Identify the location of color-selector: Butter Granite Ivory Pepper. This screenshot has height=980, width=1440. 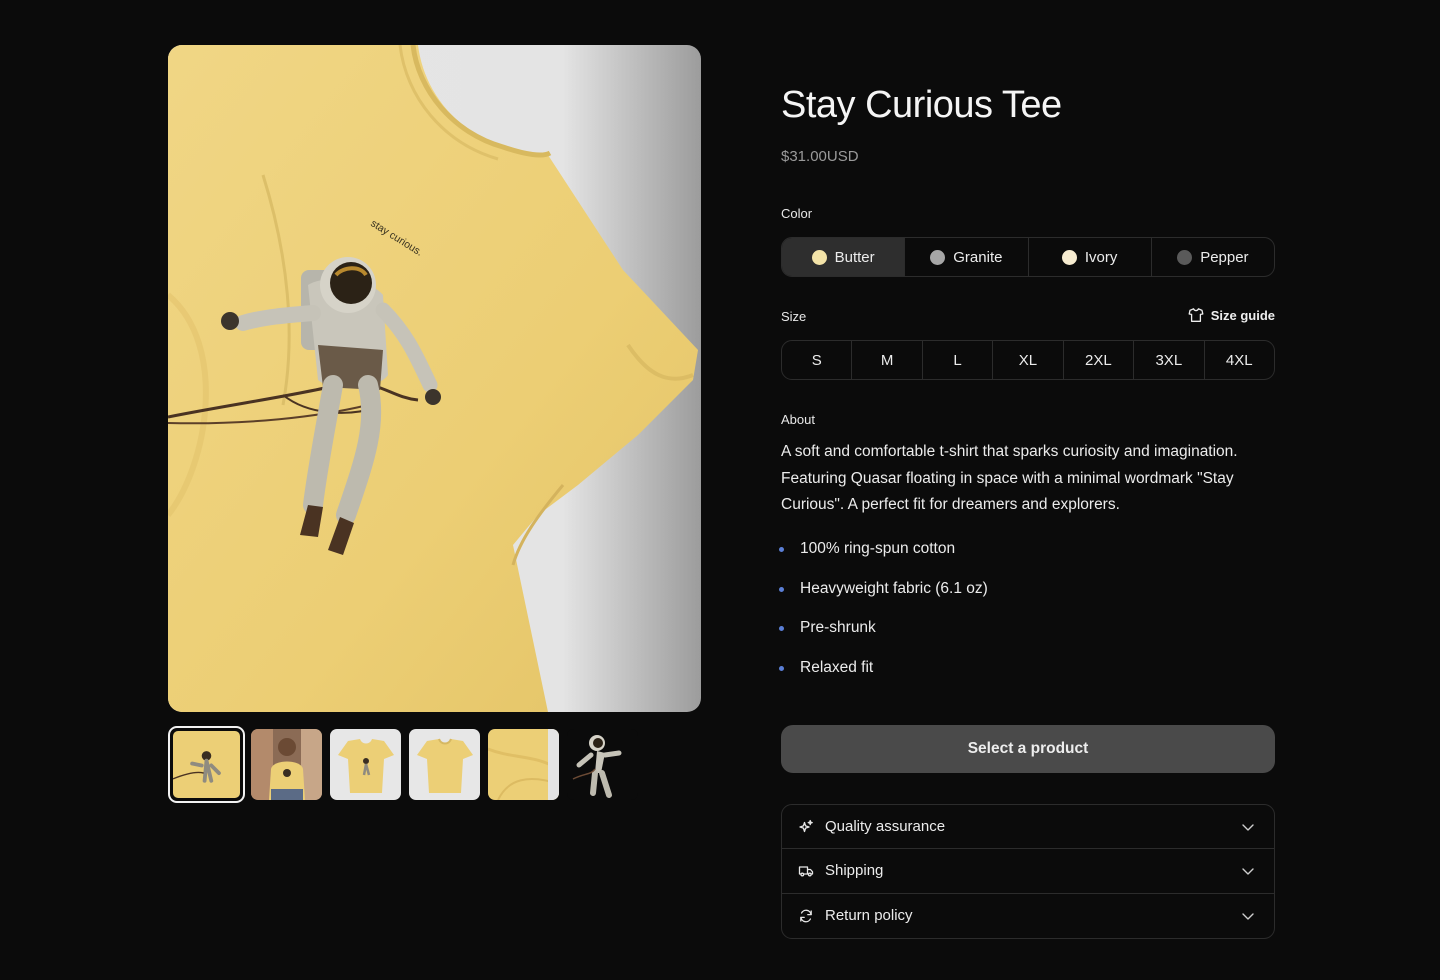
(1028, 257).